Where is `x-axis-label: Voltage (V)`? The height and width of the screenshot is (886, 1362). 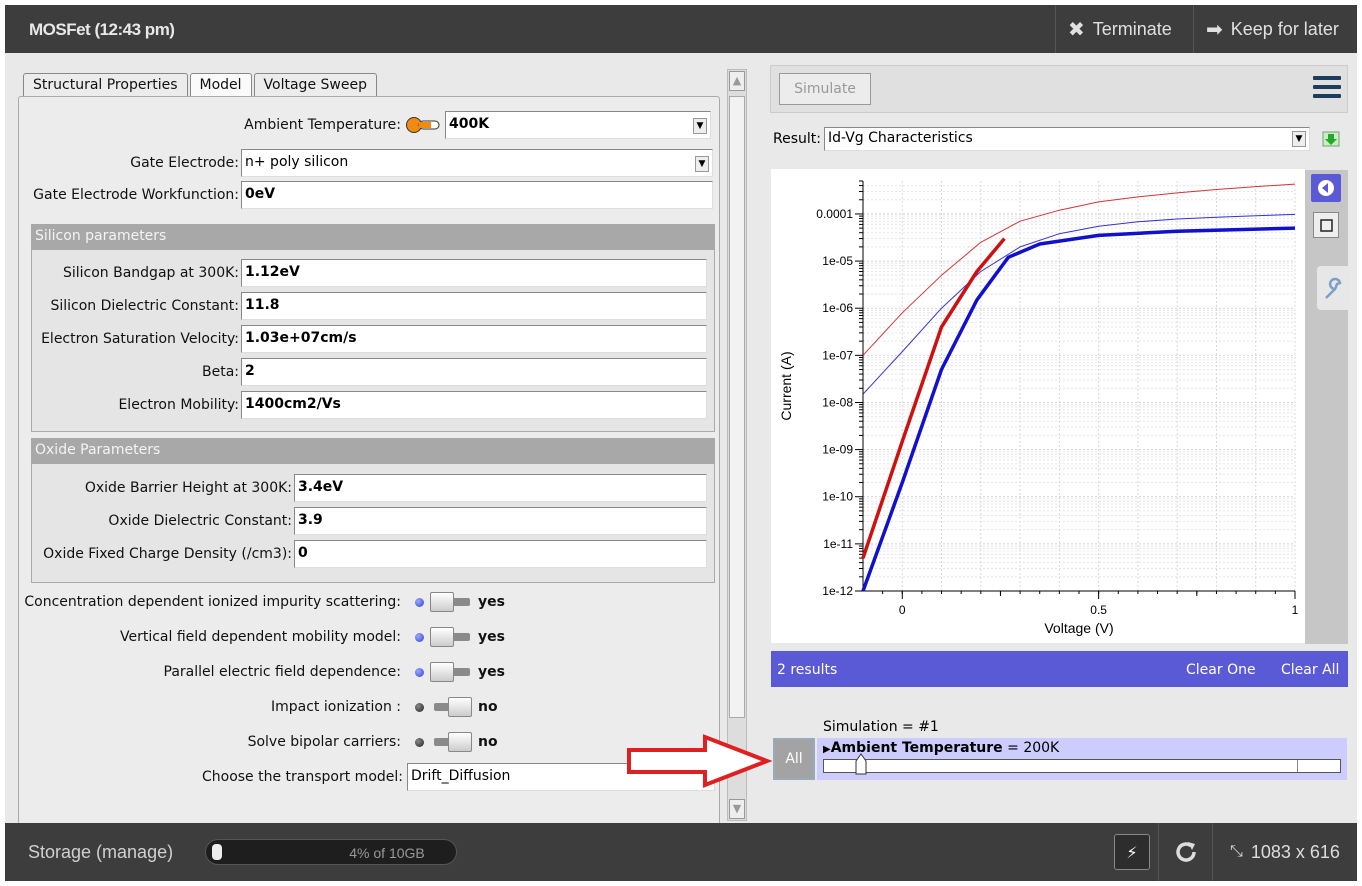
x-axis-label: Voltage (V) is located at coordinates (1078, 628).